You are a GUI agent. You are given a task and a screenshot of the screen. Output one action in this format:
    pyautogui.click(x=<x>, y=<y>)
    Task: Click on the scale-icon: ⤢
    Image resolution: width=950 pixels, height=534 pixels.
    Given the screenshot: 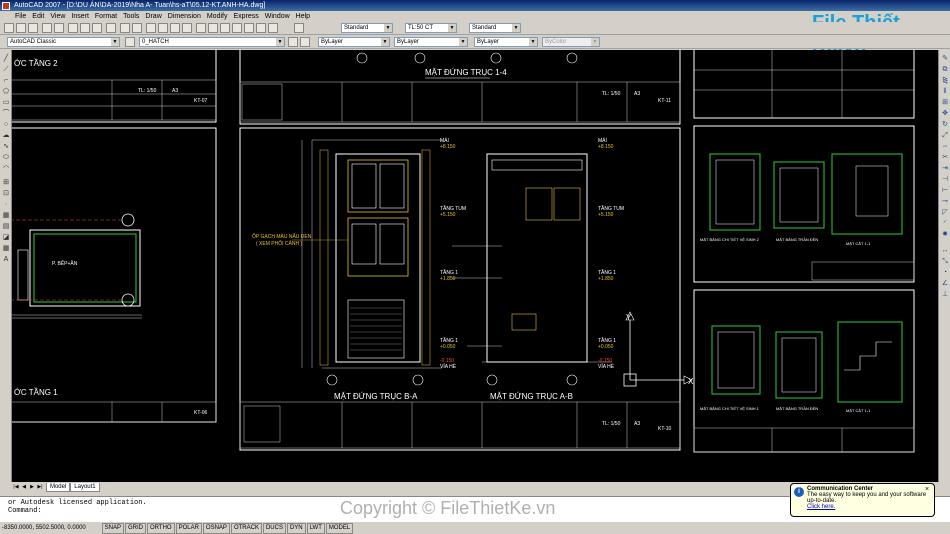 What is the action you would take?
    pyautogui.click(x=945, y=135)
    